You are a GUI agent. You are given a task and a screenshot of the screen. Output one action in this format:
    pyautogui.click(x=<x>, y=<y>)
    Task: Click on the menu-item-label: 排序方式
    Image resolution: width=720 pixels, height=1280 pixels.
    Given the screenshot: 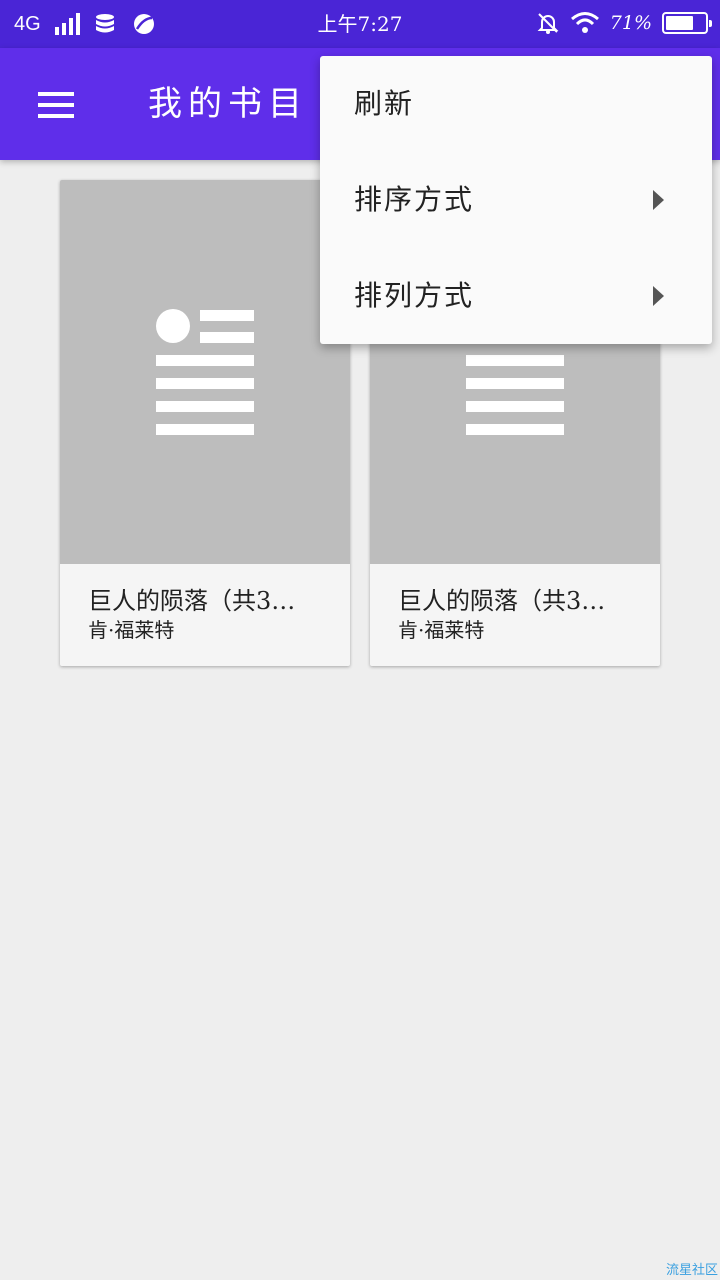 What is the action you would take?
    pyautogui.click(x=414, y=199)
    